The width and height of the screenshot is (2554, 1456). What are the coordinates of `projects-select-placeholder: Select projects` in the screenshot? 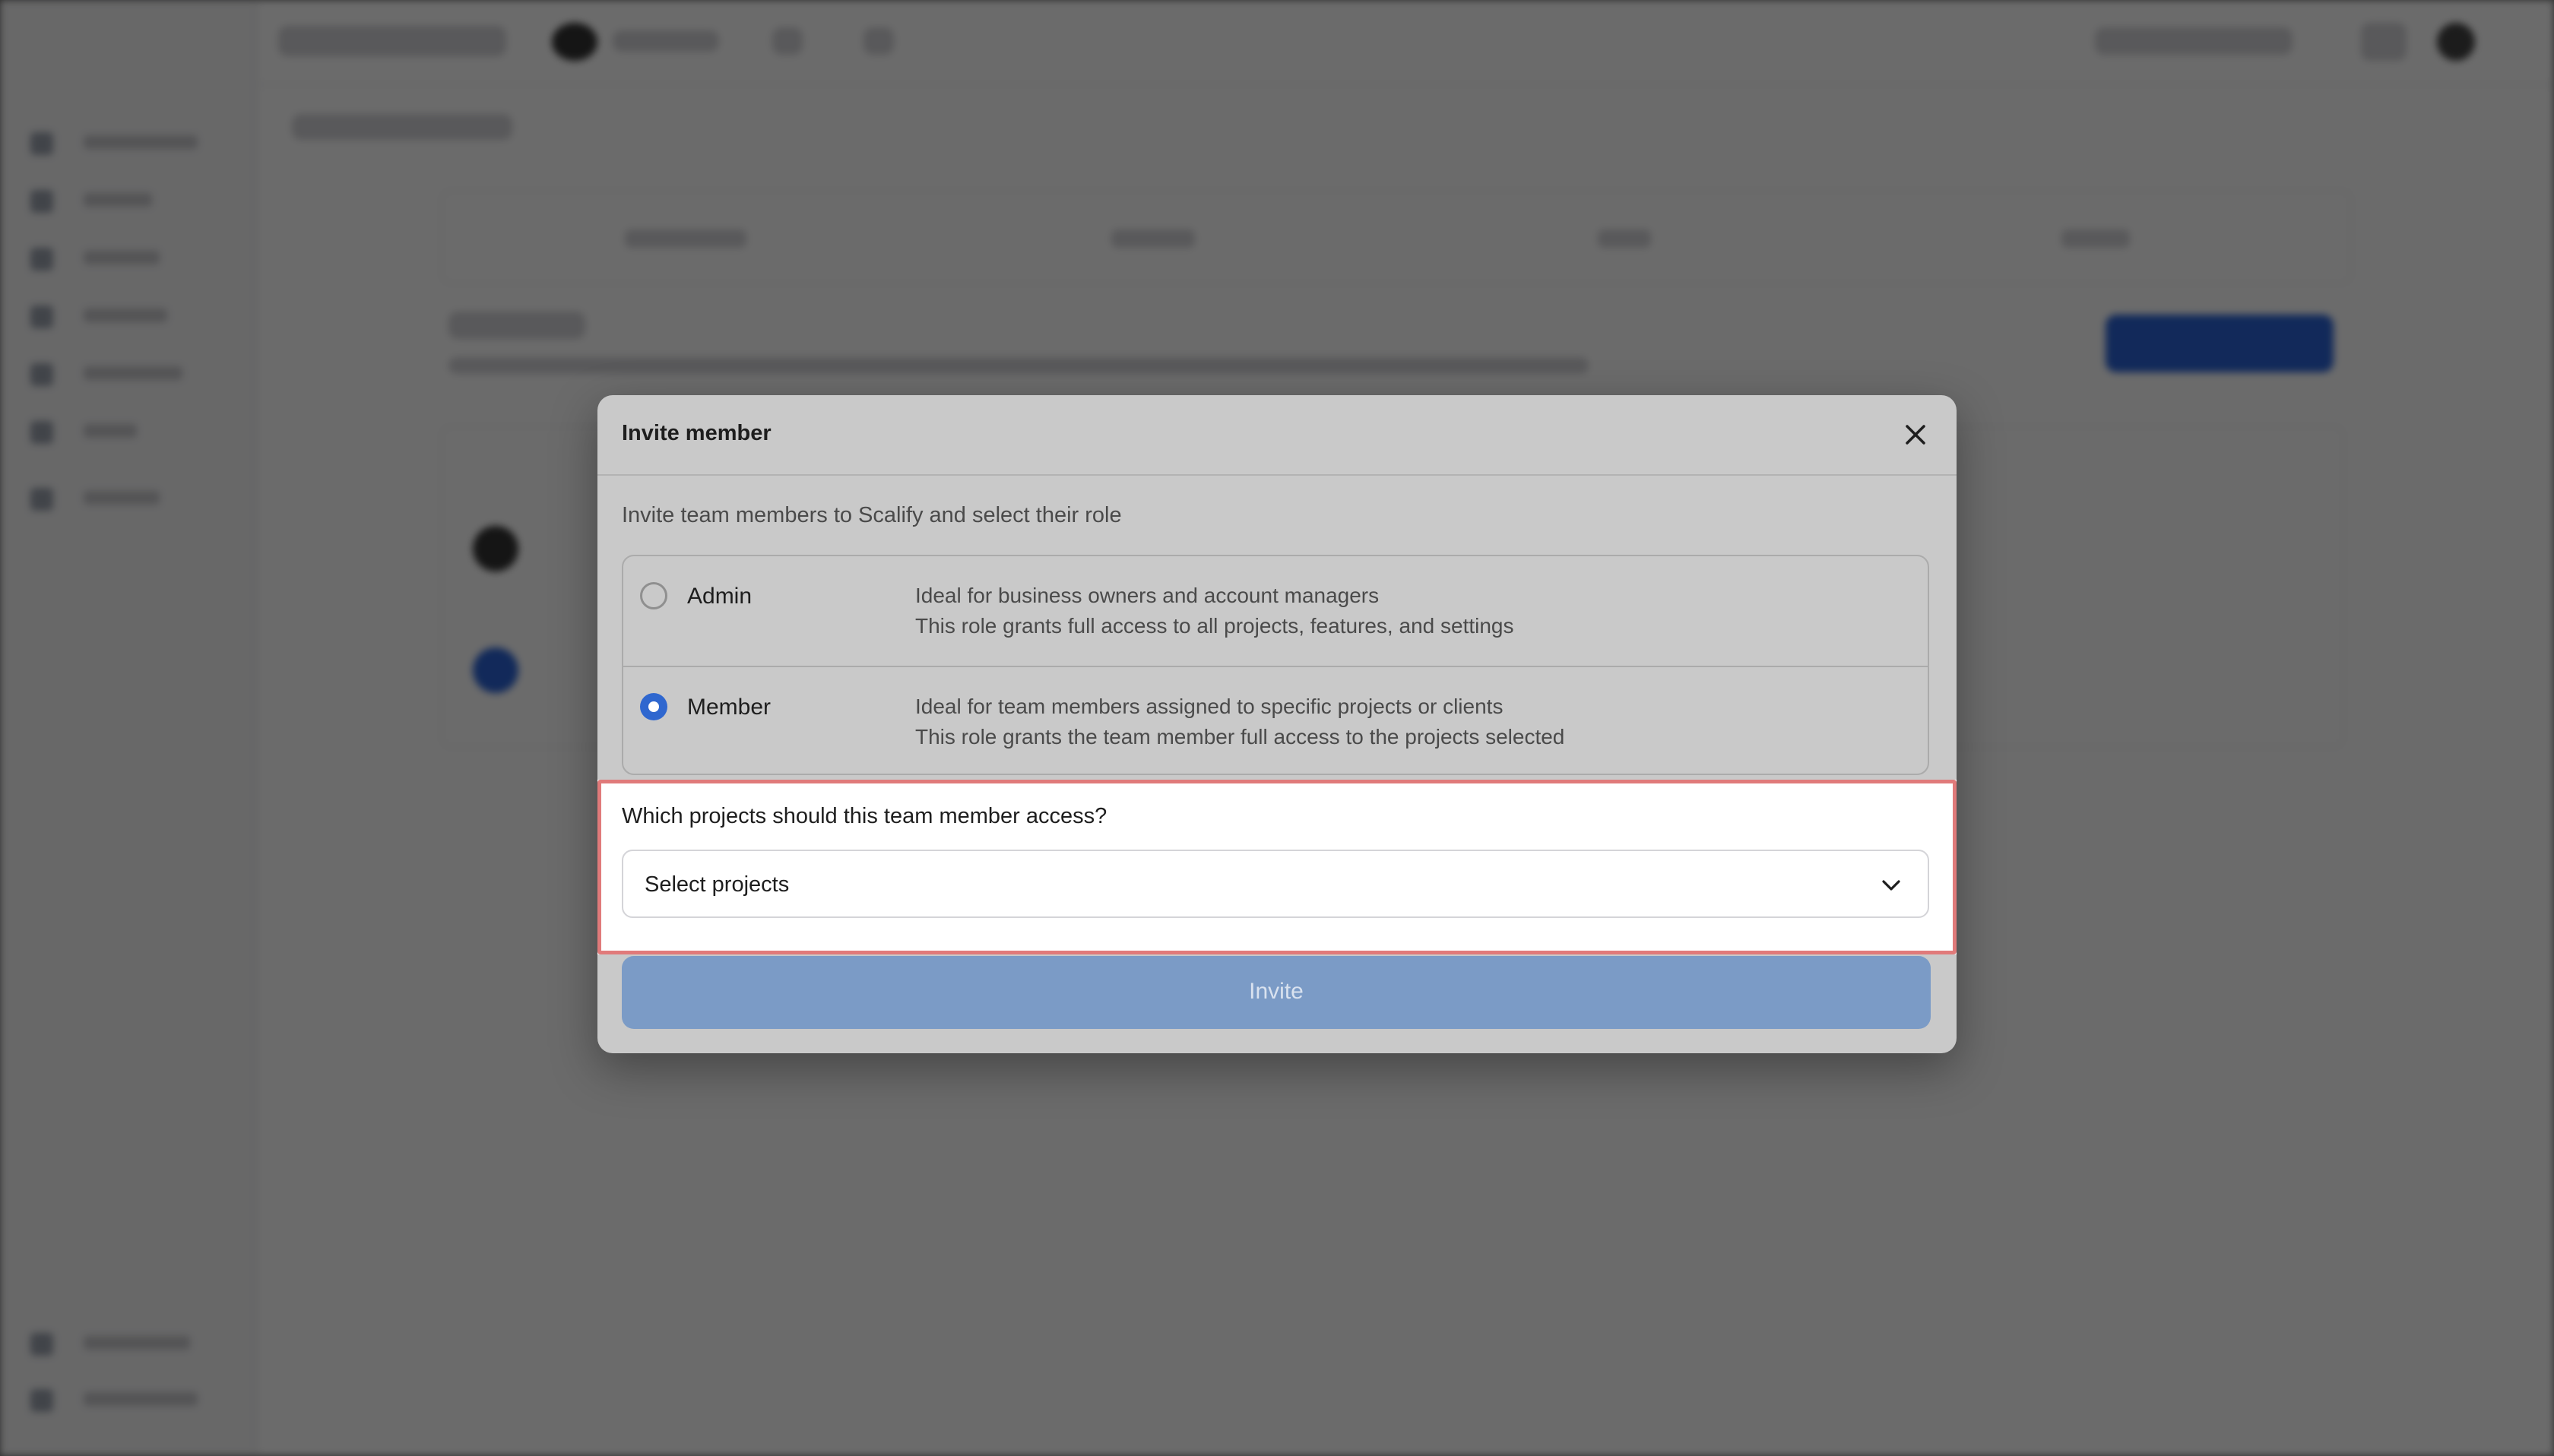 It's located at (717, 884).